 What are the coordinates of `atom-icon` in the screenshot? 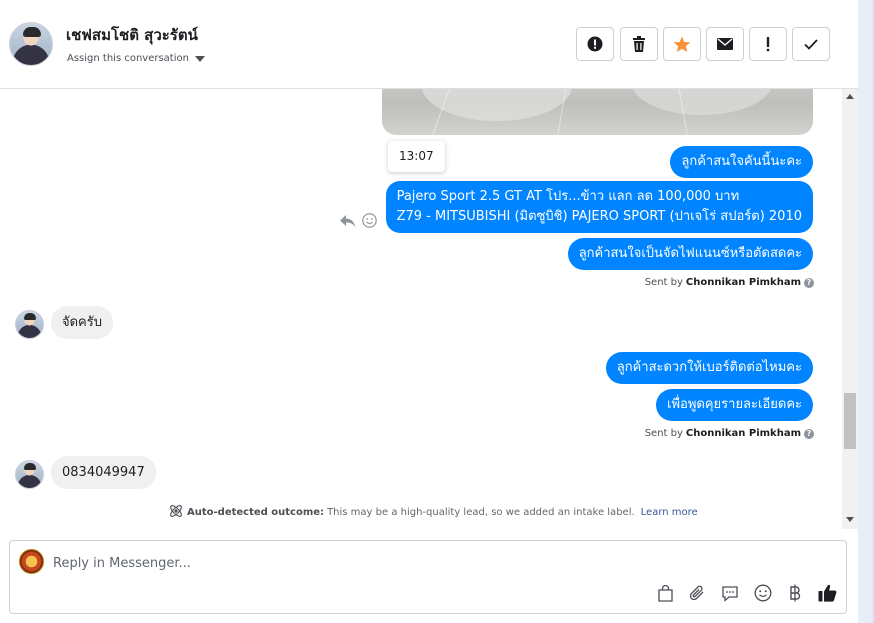 It's located at (176, 512).